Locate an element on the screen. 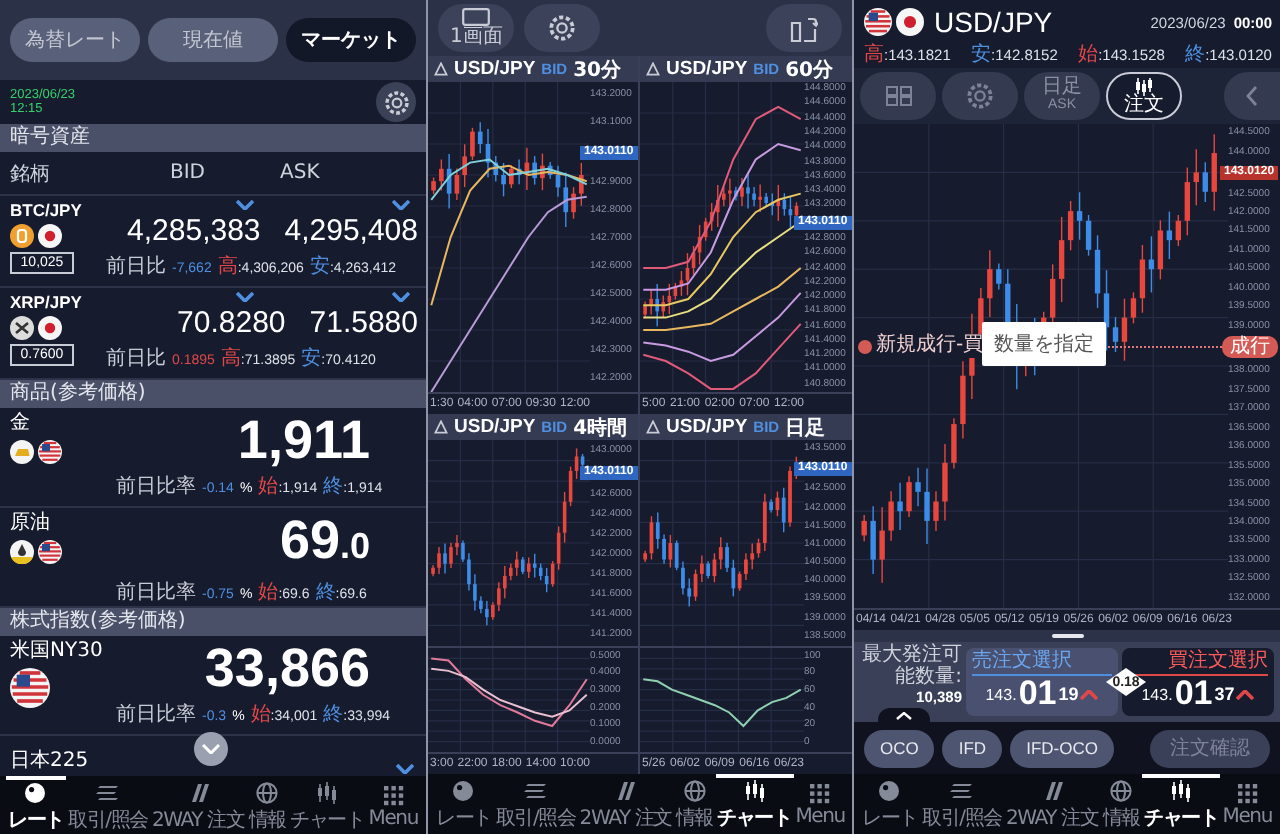  instrument-name: 日本225 is located at coordinates (49, 762).